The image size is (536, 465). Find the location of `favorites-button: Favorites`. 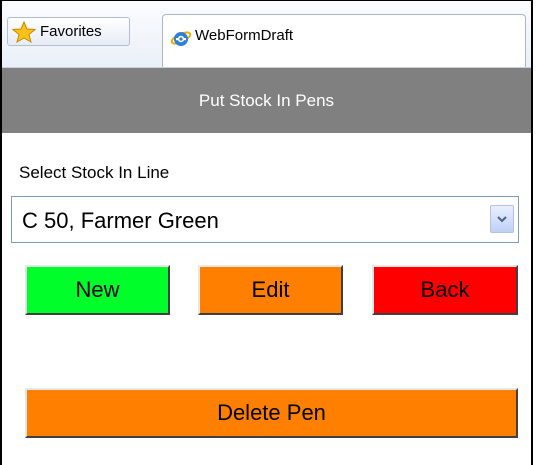

favorites-button: Favorites is located at coordinates (68, 31).